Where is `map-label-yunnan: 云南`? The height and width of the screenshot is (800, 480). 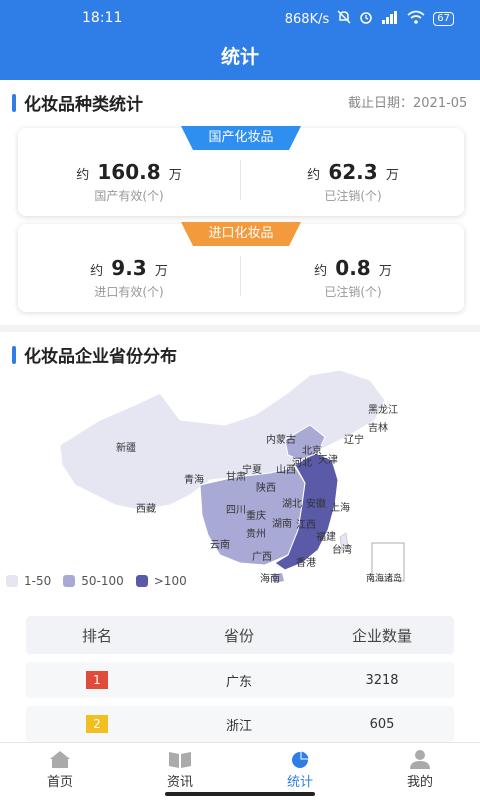
map-label-yunnan: 云南 is located at coordinates (220, 544).